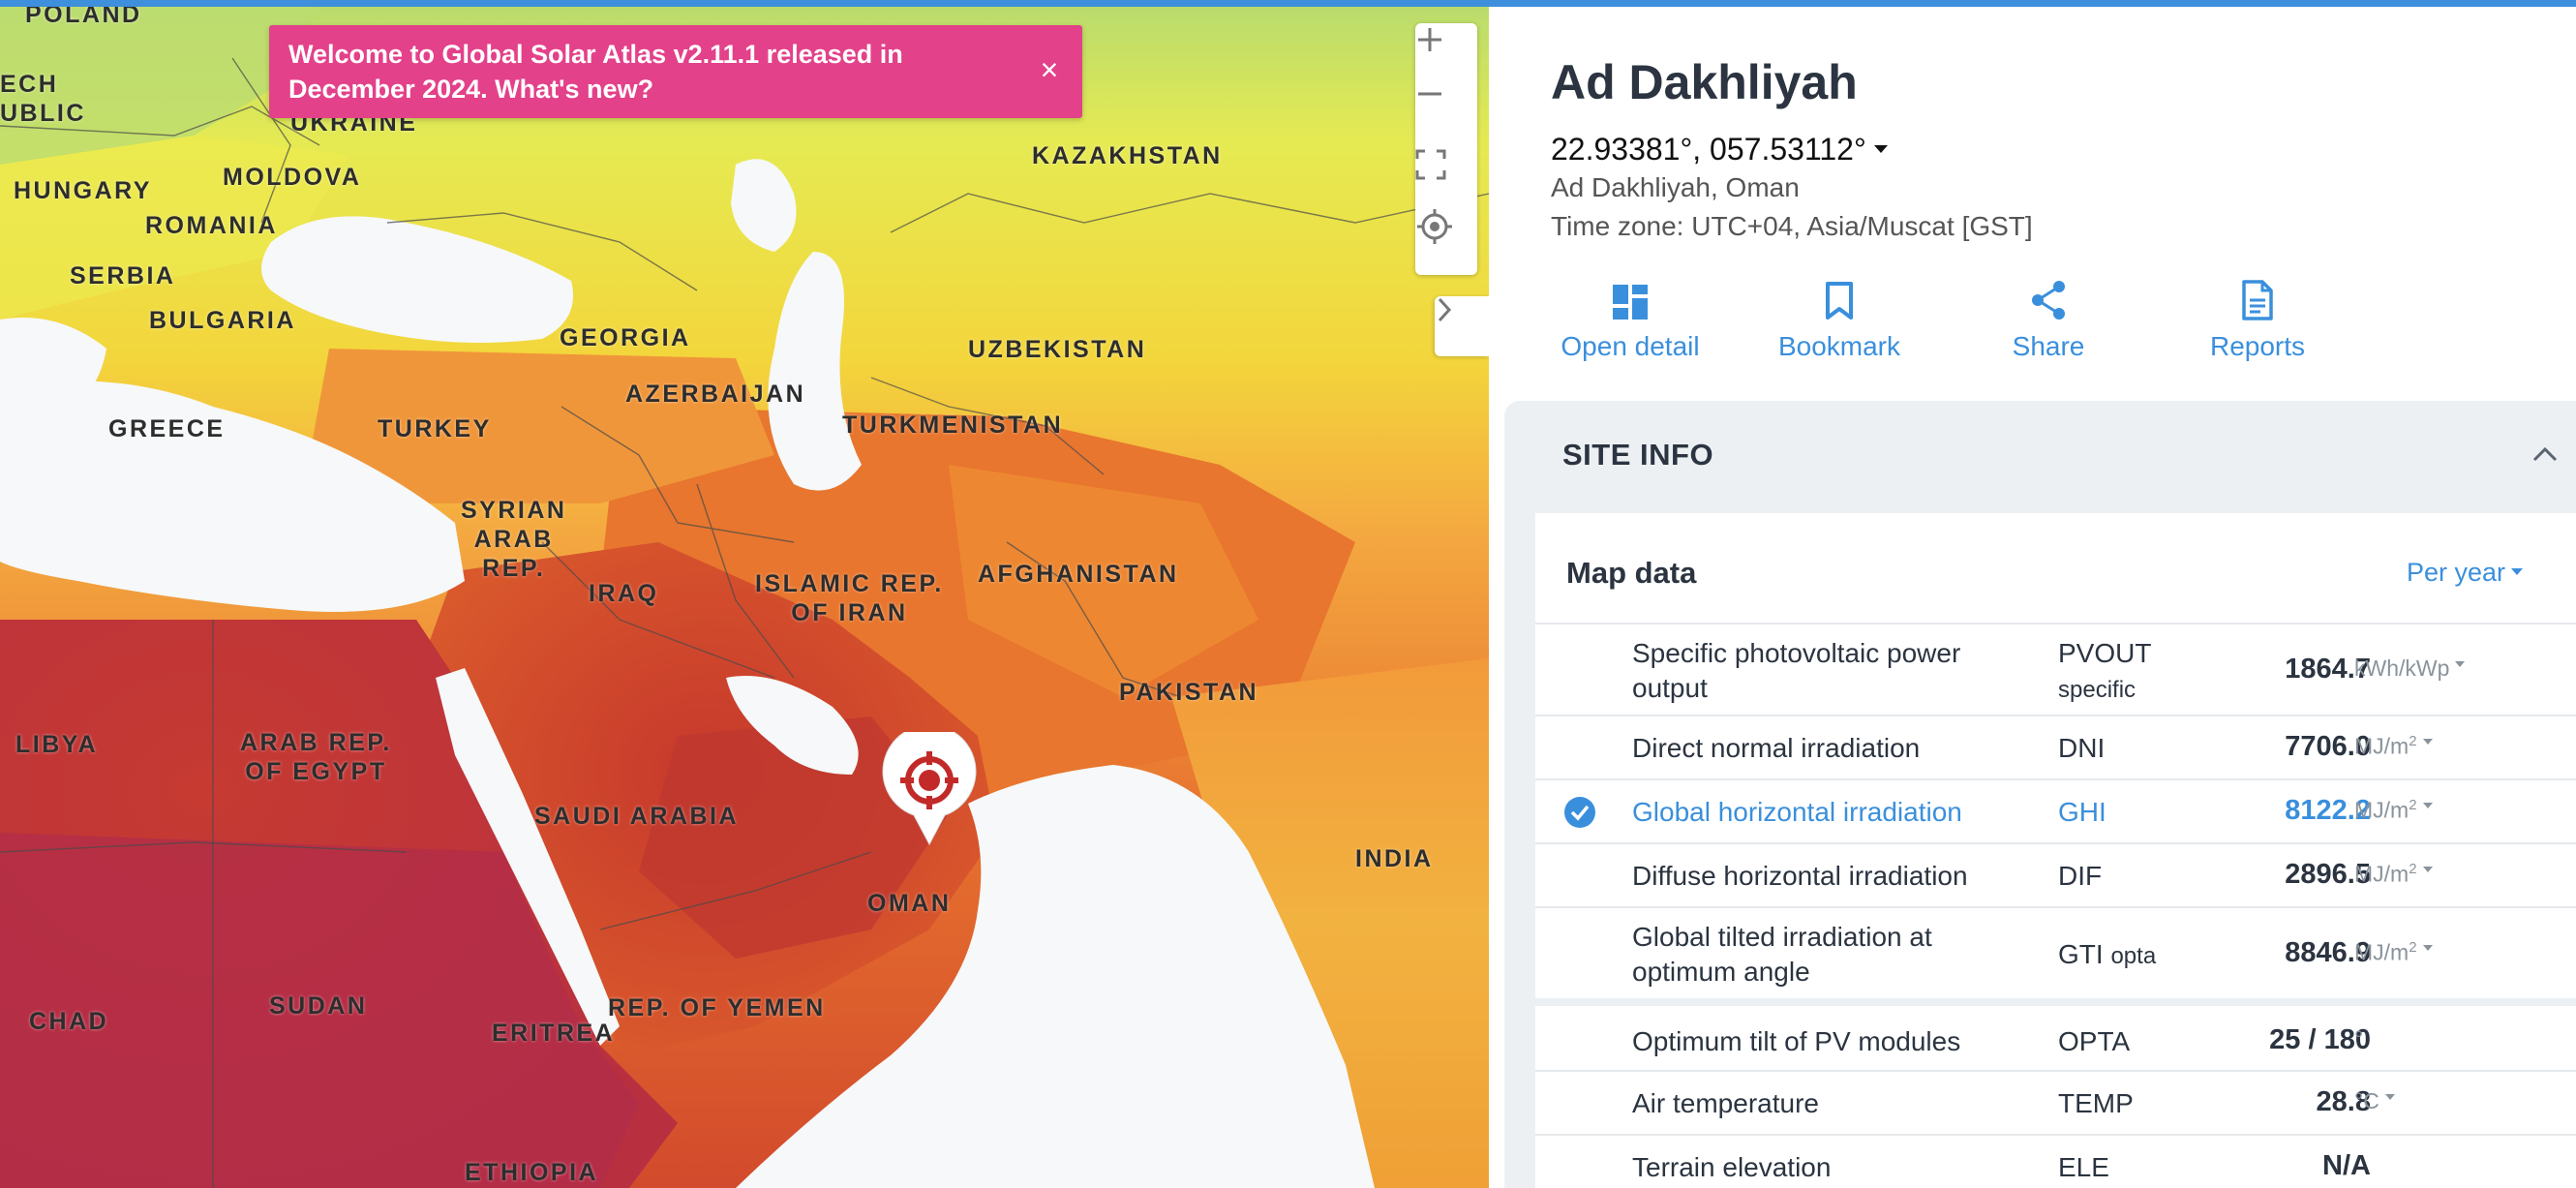 The image size is (2576, 1188). I want to click on collapse-panel-button, so click(1462, 326).